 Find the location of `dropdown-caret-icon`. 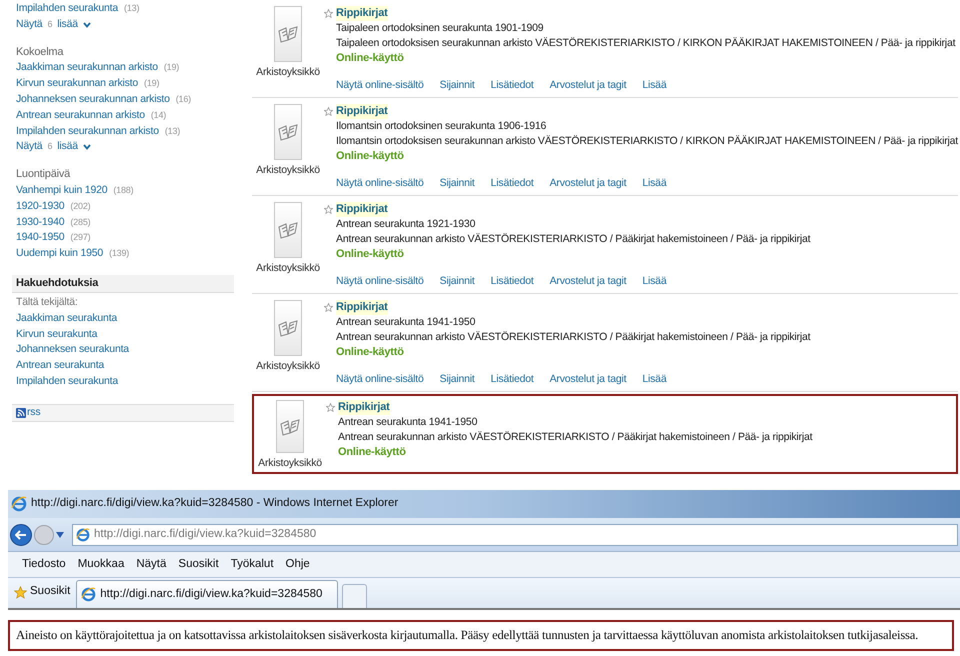

dropdown-caret-icon is located at coordinates (60, 535).